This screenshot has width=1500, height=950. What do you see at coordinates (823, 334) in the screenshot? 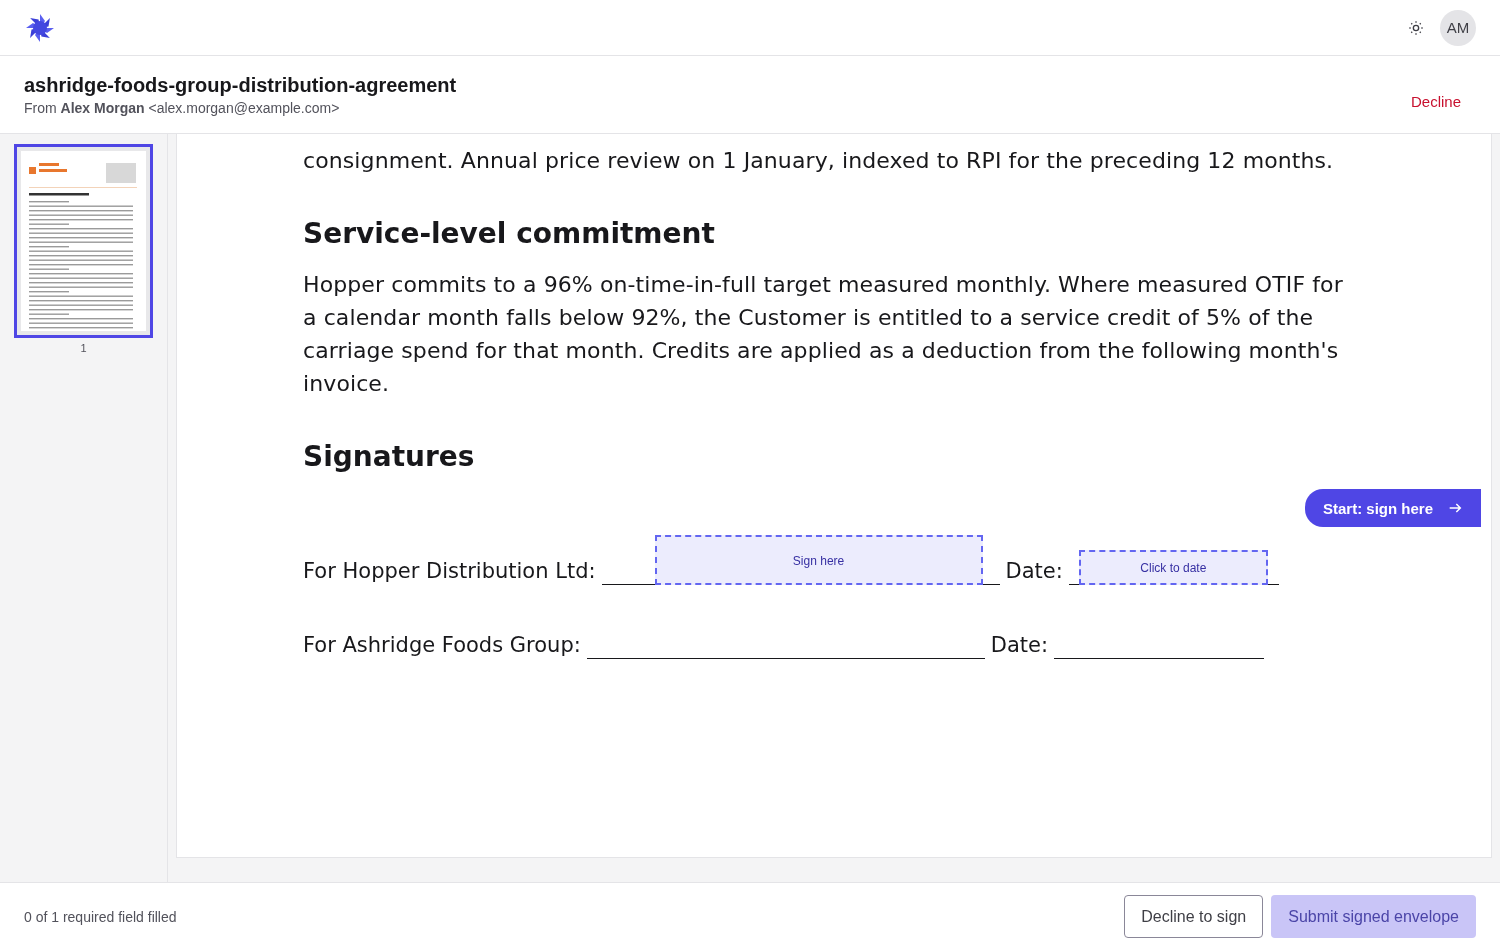
I see `document-paragraph: Hopper commits to a 96% on-time-in-full target measured monthly. Where measured OTIF for a calendar month falls below 92%, the Customer is entitled to a service credit of 5% of the carriage spend for that month. Credits are applied as a deduction from the following month's invoice.` at bounding box center [823, 334].